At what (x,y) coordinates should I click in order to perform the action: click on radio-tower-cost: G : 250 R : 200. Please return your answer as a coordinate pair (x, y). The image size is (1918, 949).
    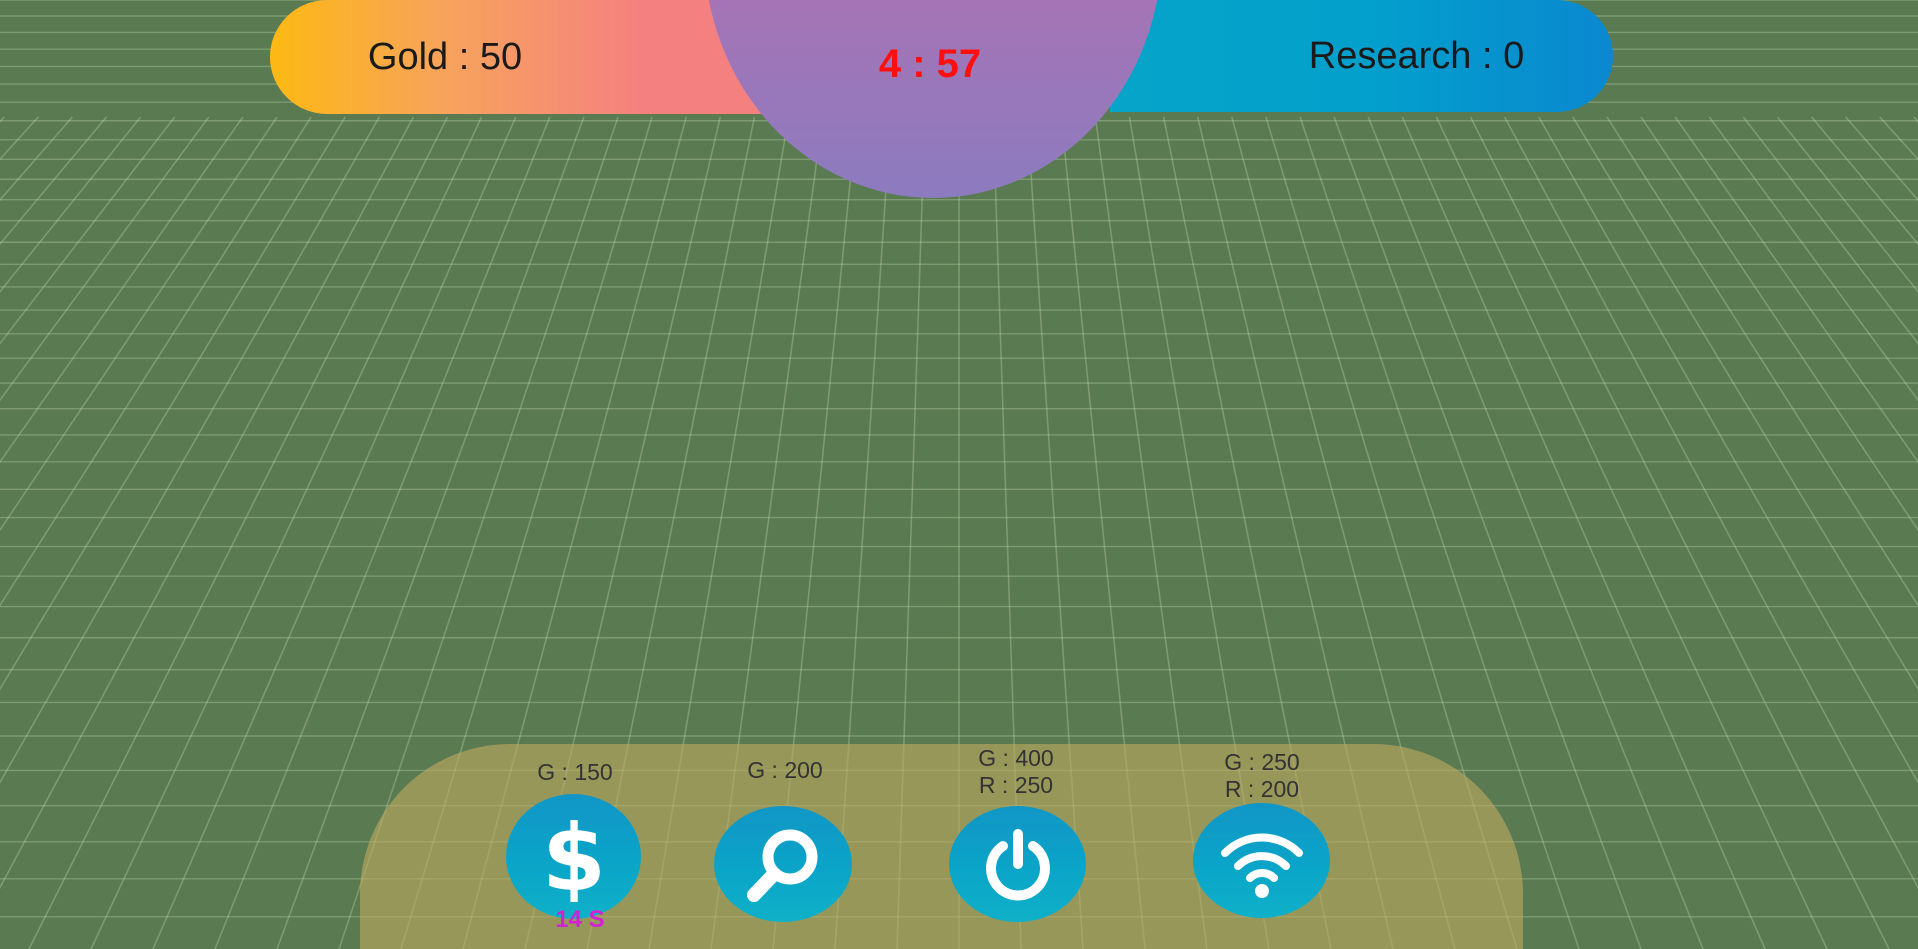
    Looking at the image, I should click on (1262, 776).